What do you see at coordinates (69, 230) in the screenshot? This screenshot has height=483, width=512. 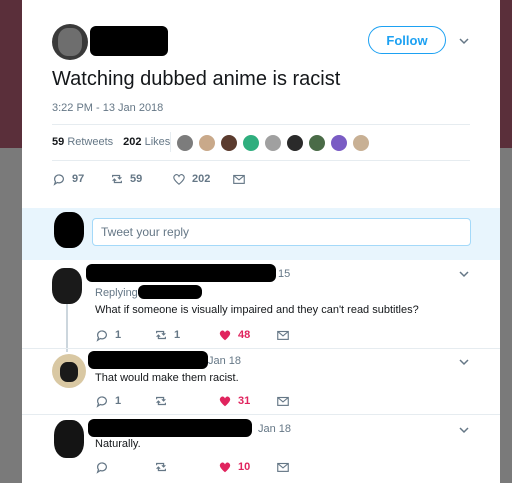 I see `current-user-avatar` at bounding box center [69, 230].